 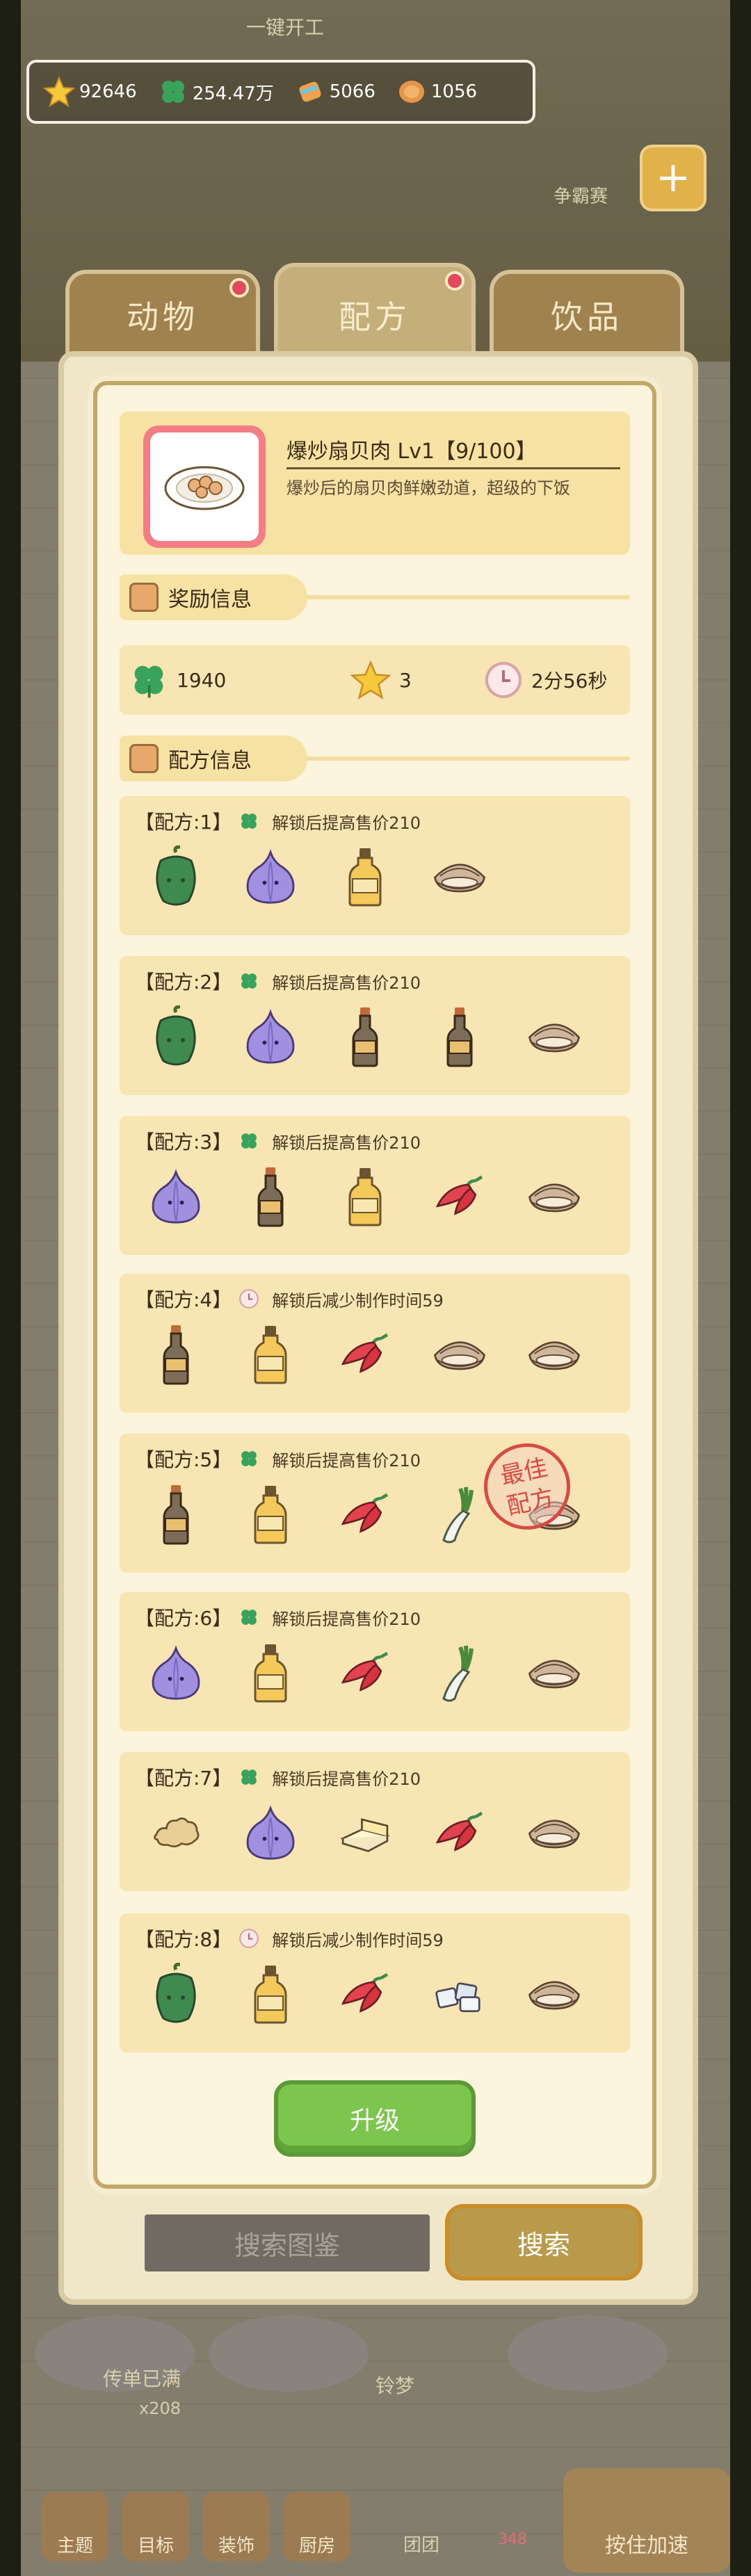 What do you see at coordinates (155, 2526) in the screenshot?
I see `nav-goals: 目标` at bounding box center [155, 2526].